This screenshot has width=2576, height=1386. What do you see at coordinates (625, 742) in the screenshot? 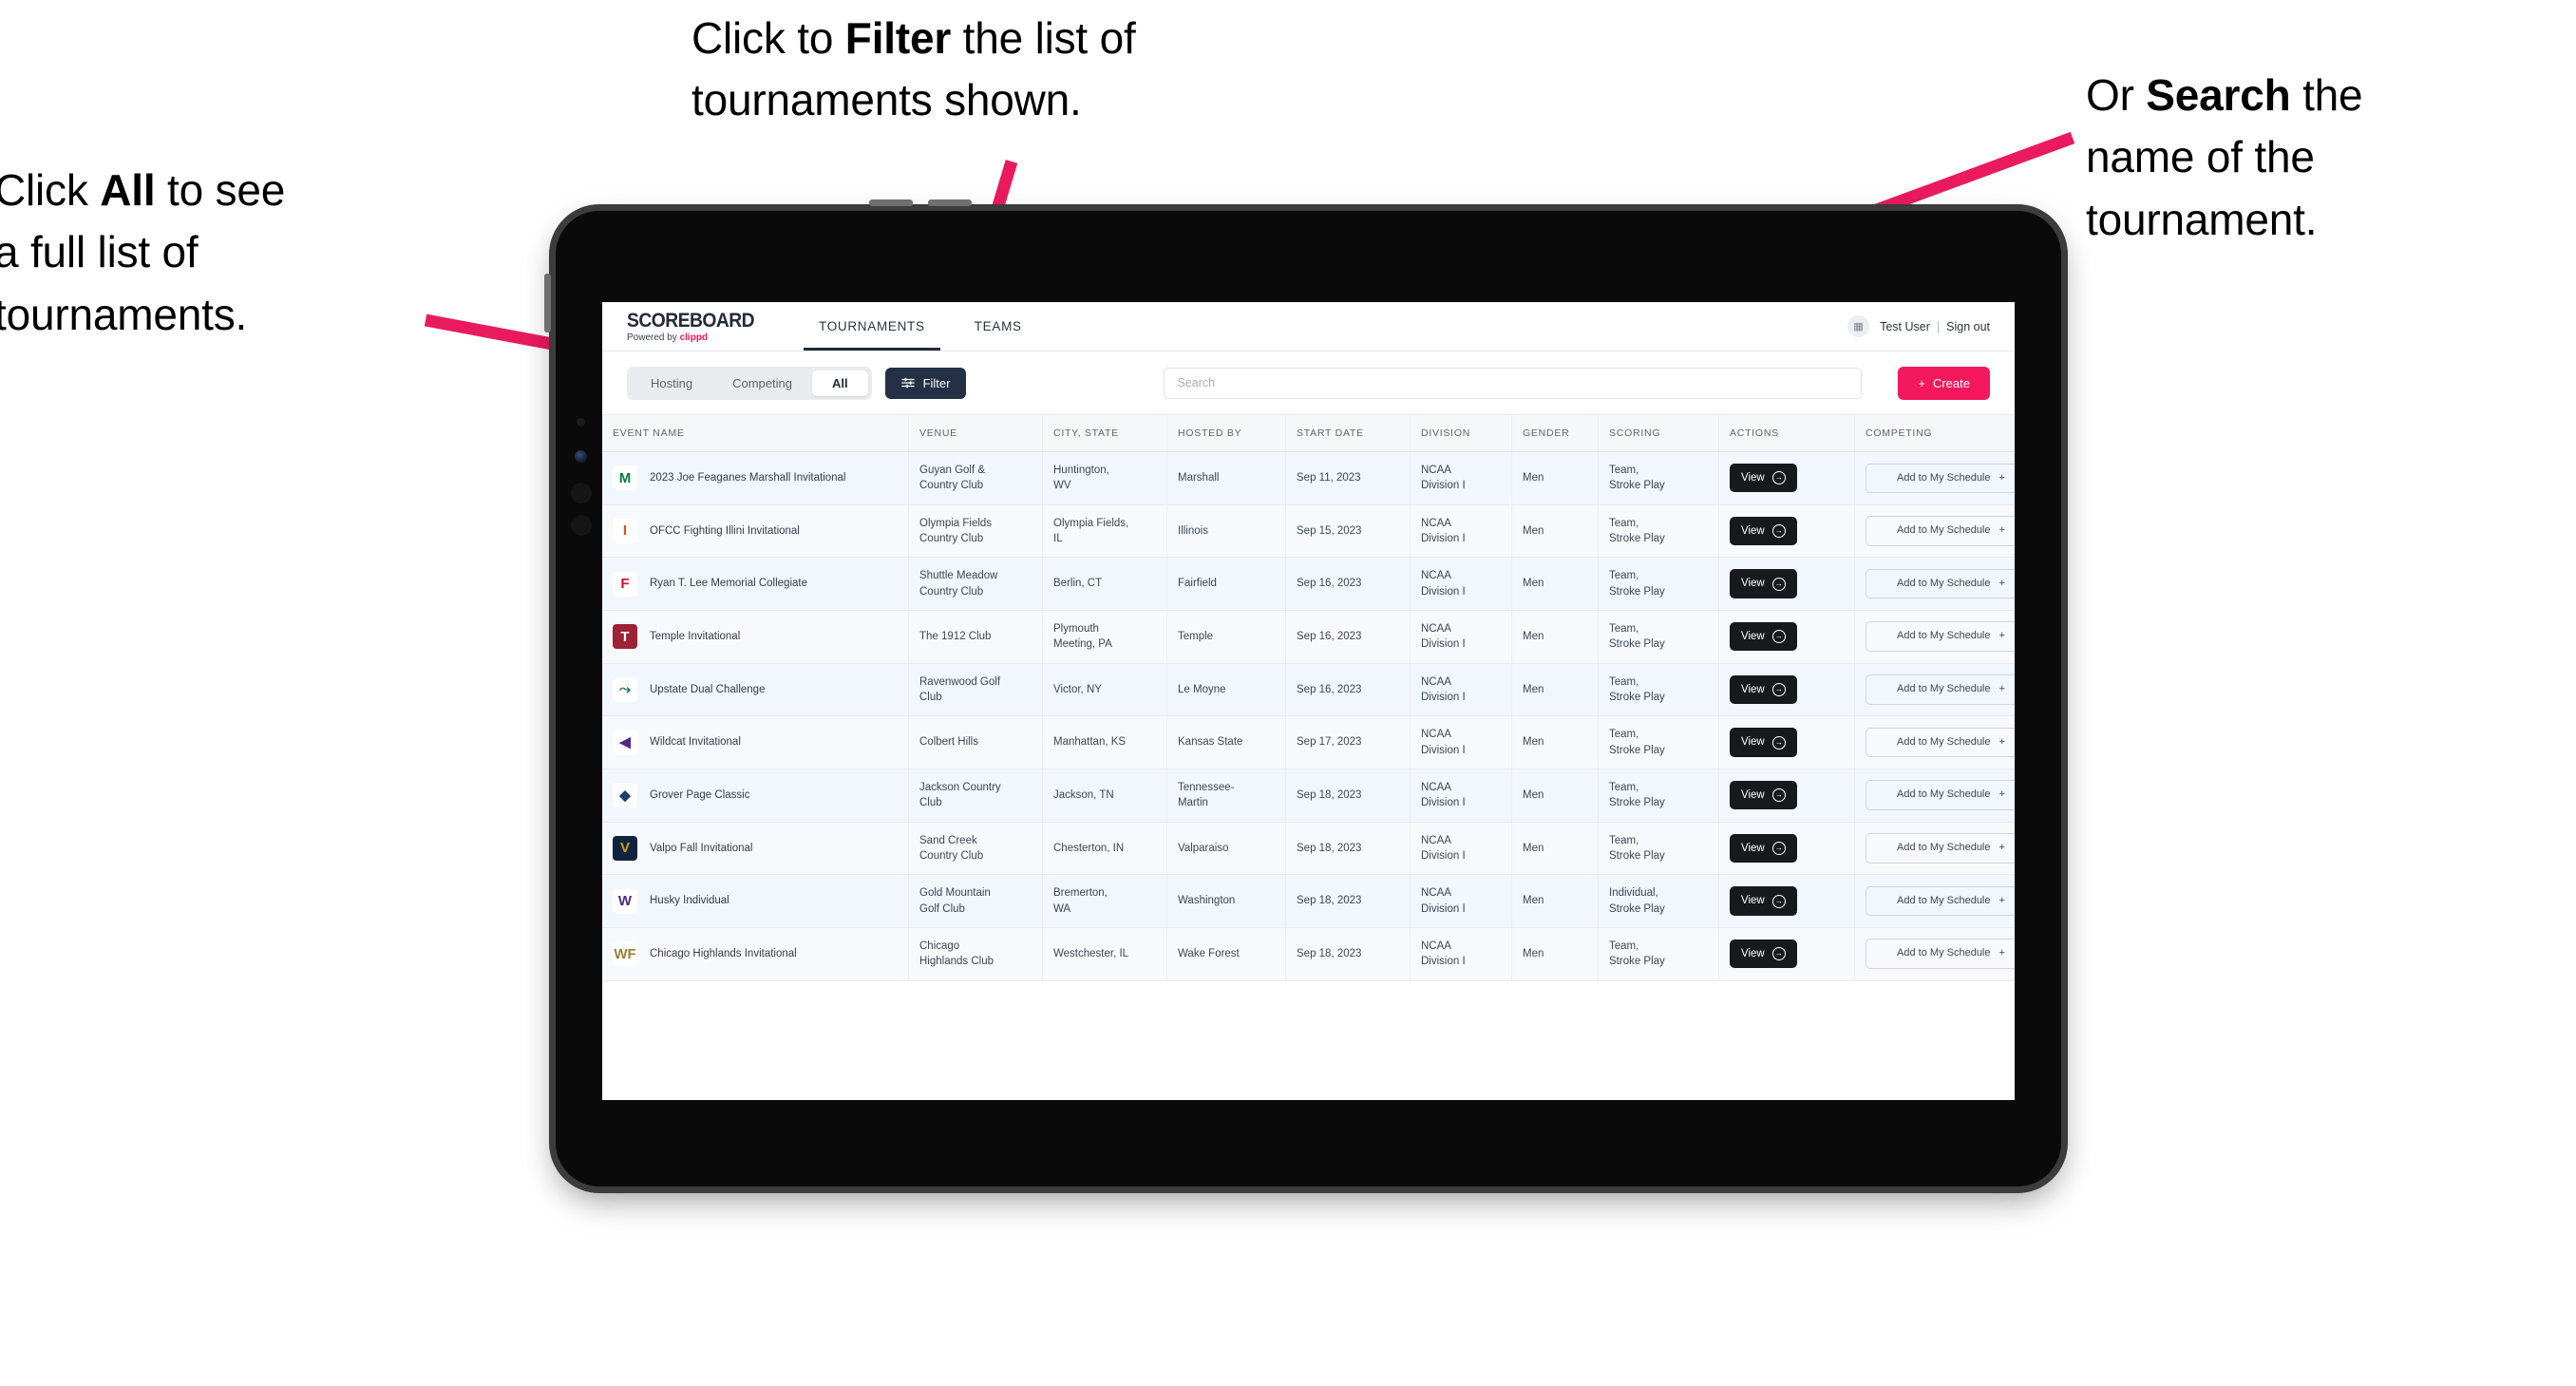
I see `team-logo-icon: ◀` at bounding box center [625, 742].